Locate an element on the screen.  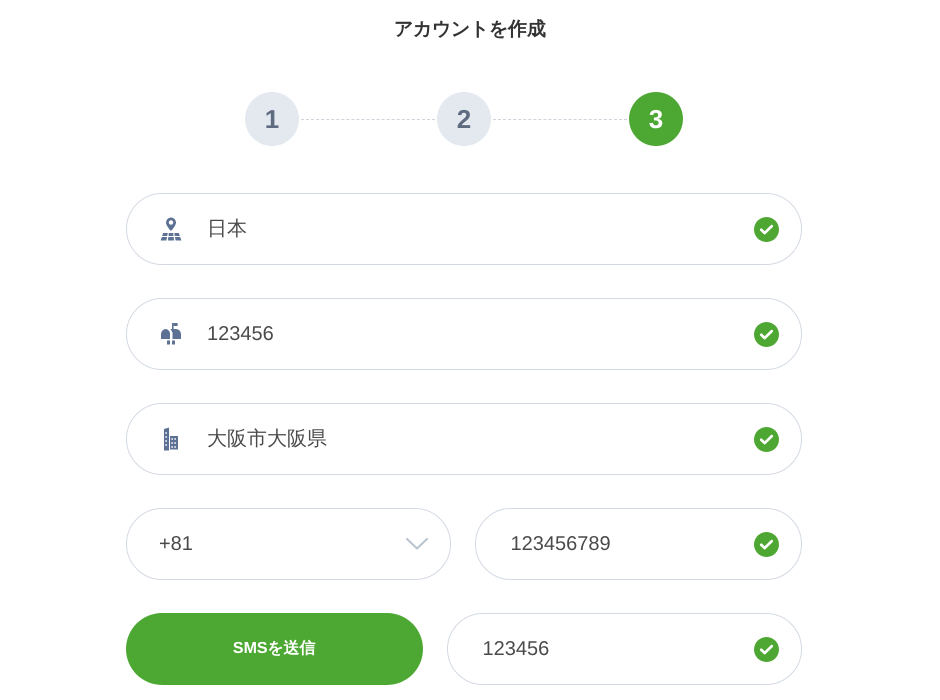
input-field: 大阪市大阪県 is located at coordinates (464, 439).